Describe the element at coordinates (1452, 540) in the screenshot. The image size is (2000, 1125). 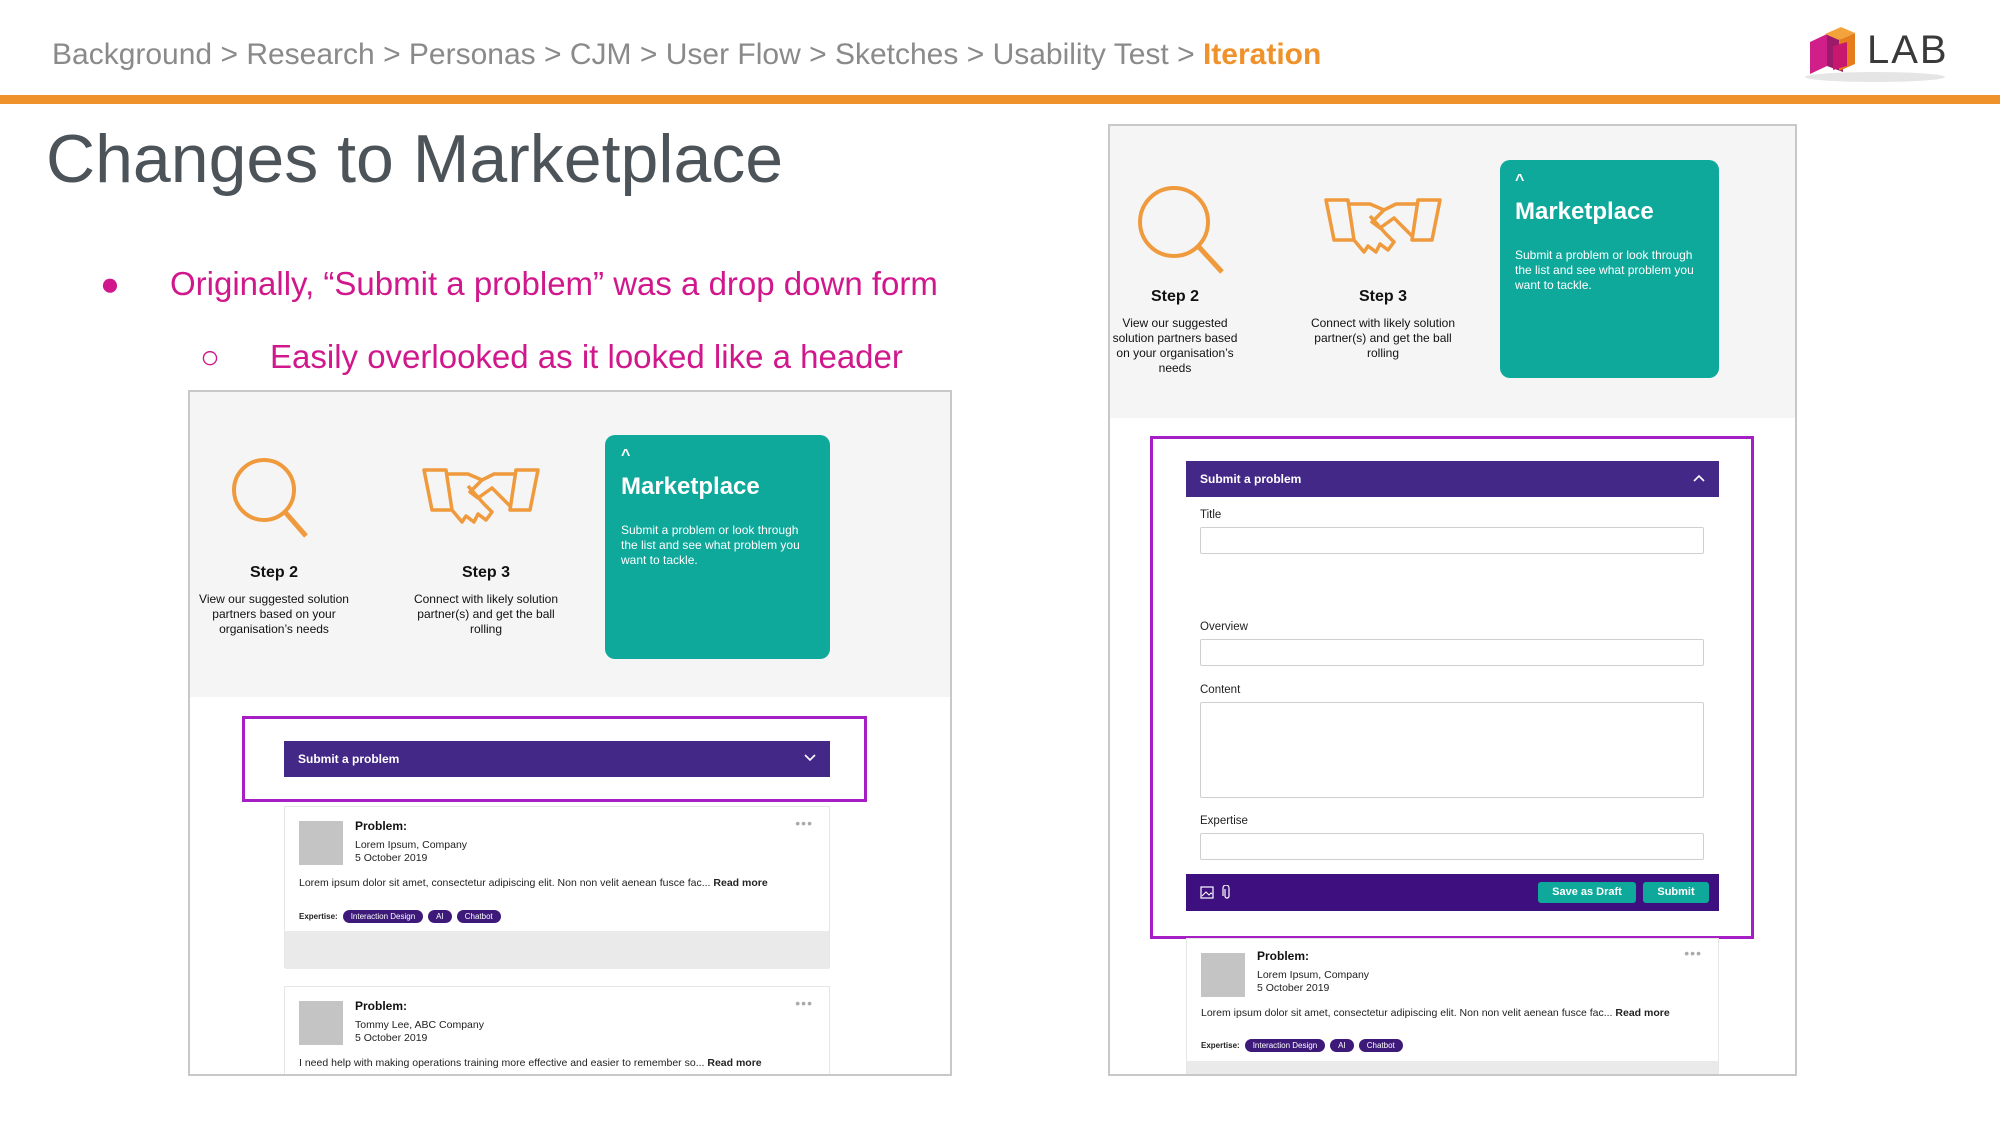
I see `title-input` at that location.